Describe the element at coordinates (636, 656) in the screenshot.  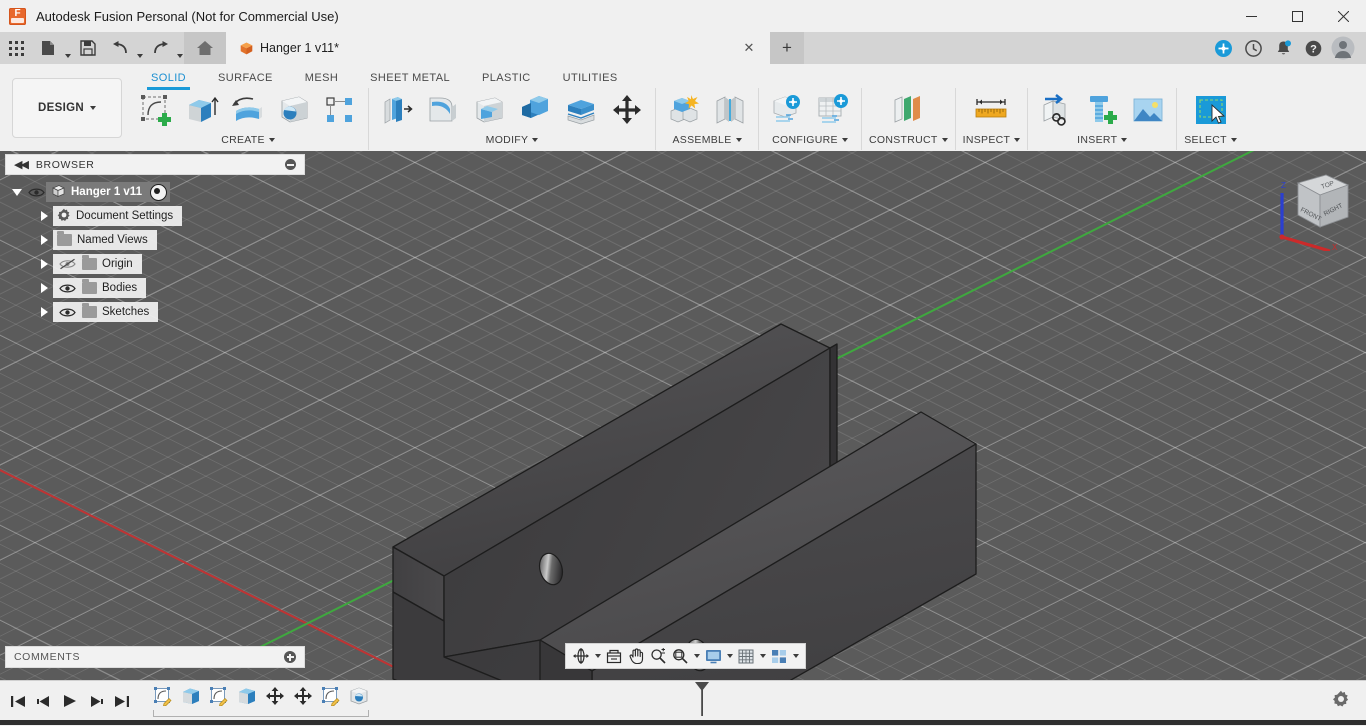
I see `pan-button` at that location.